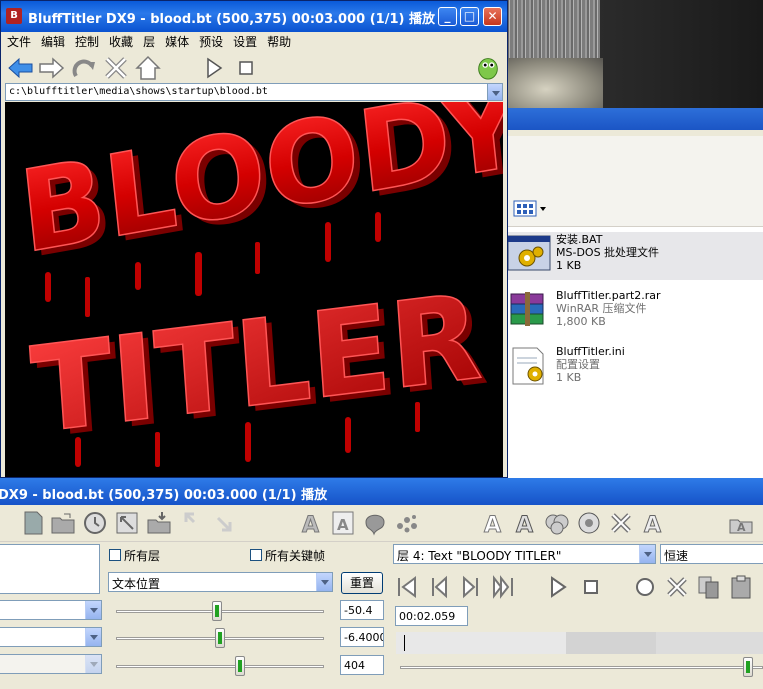  What do you see at coordinates (195, 523) in the screenshot?
I see `arrows-in-icon` at bounding box center [195, 523].